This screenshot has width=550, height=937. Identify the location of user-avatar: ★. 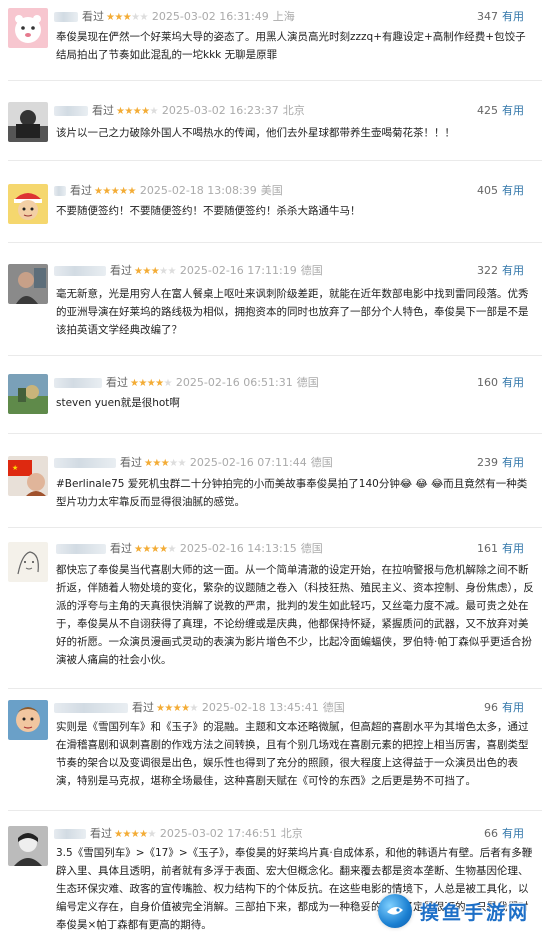
(28, 476).